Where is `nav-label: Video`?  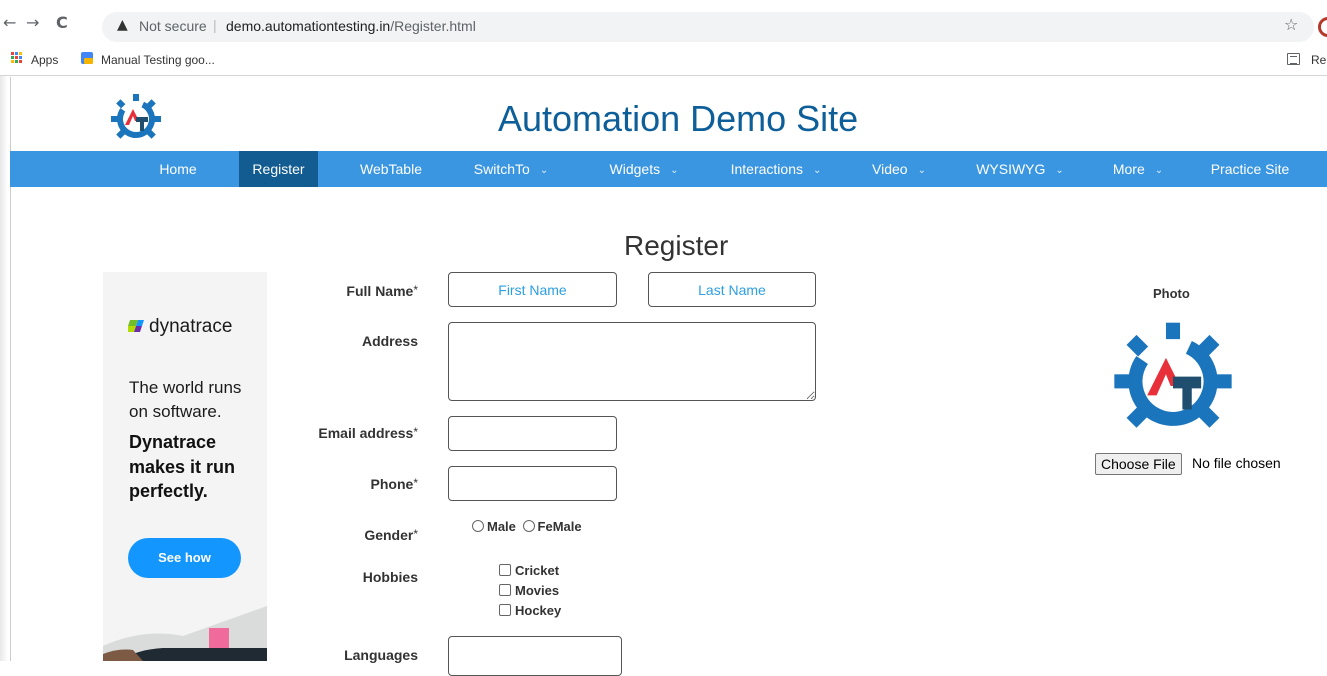 nav-label: Video is located at coordinates (890, 169).